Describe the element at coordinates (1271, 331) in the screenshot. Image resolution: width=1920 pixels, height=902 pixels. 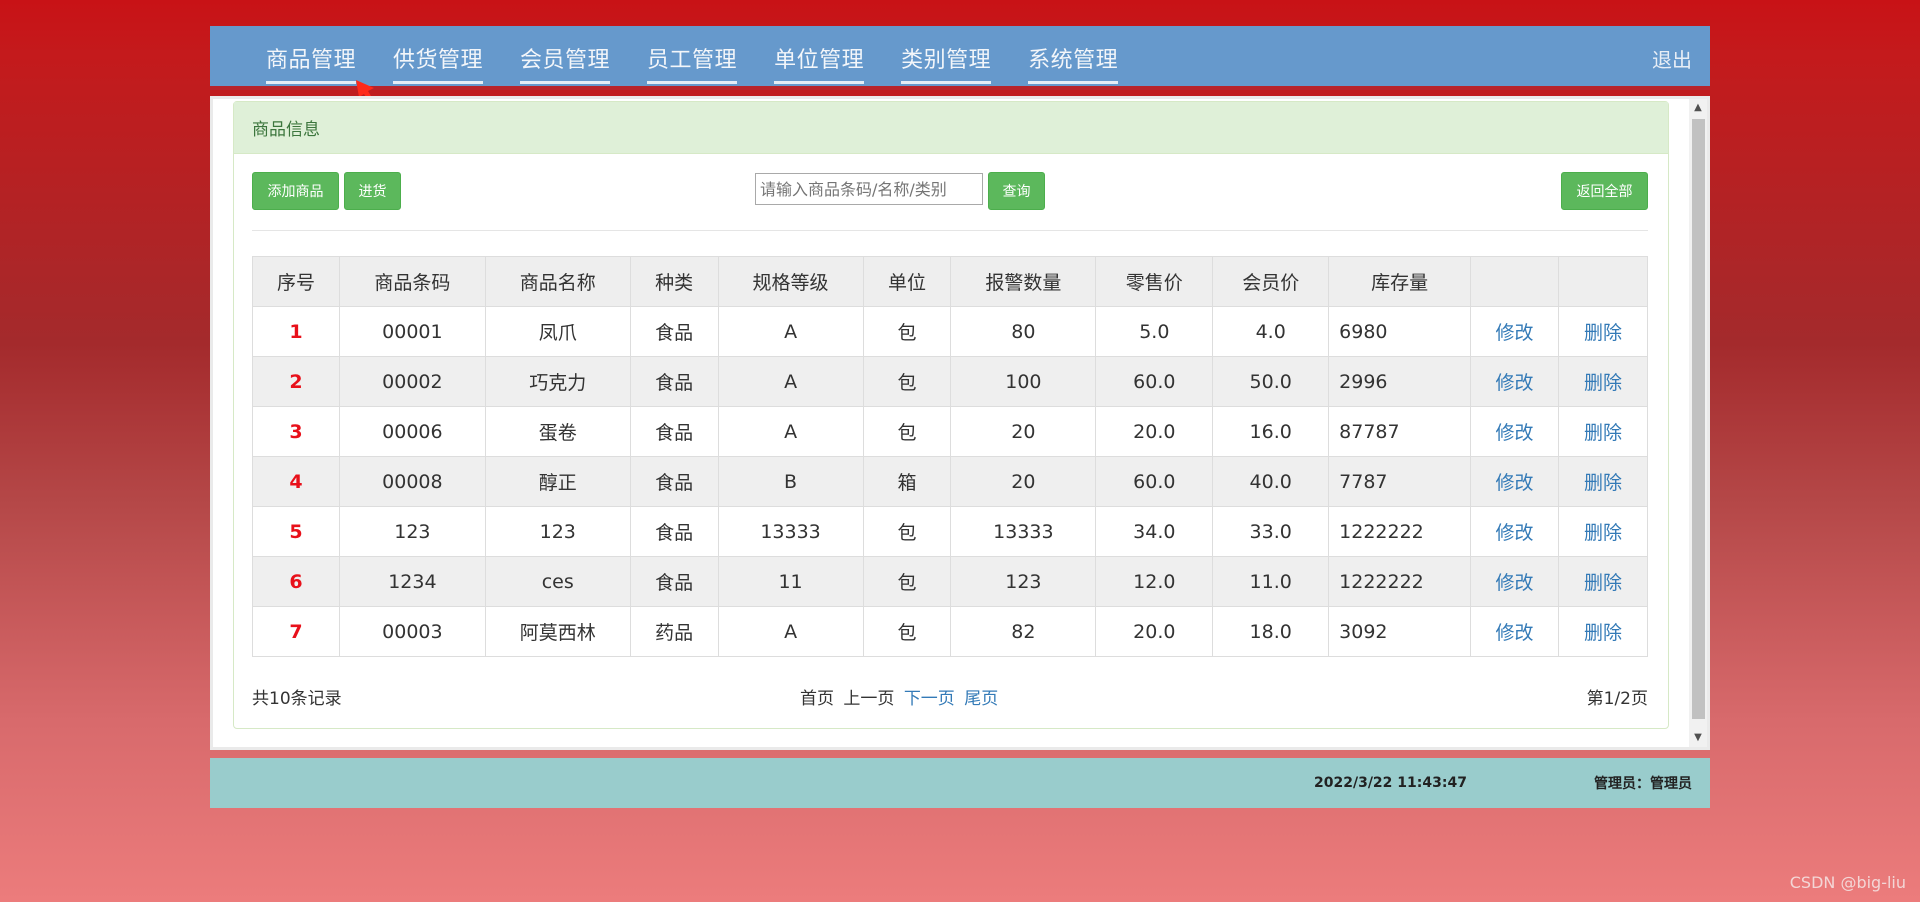
I see `cell-member: 4.0` at that location.